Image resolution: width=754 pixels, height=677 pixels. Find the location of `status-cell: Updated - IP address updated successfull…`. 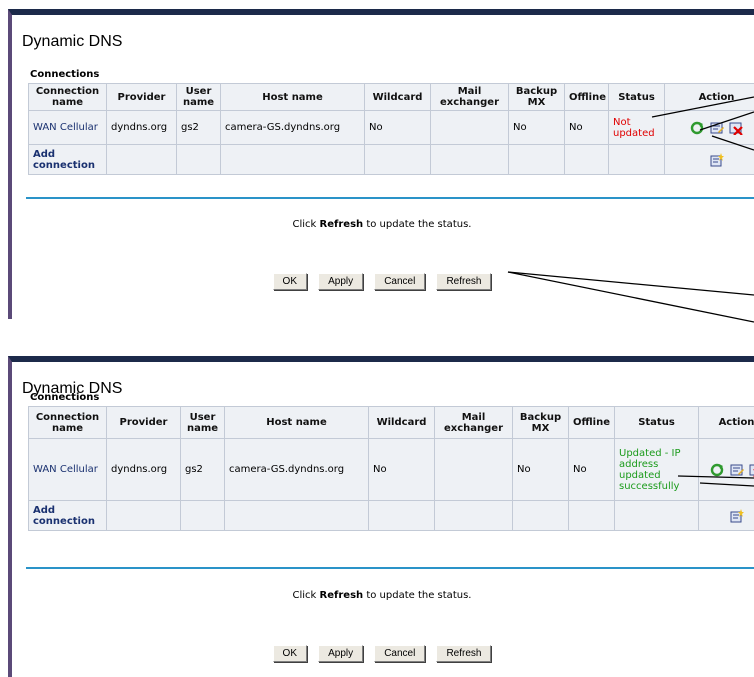

status-cell: Updated - IP address updated successfull… is located at coordinates (656, 469).